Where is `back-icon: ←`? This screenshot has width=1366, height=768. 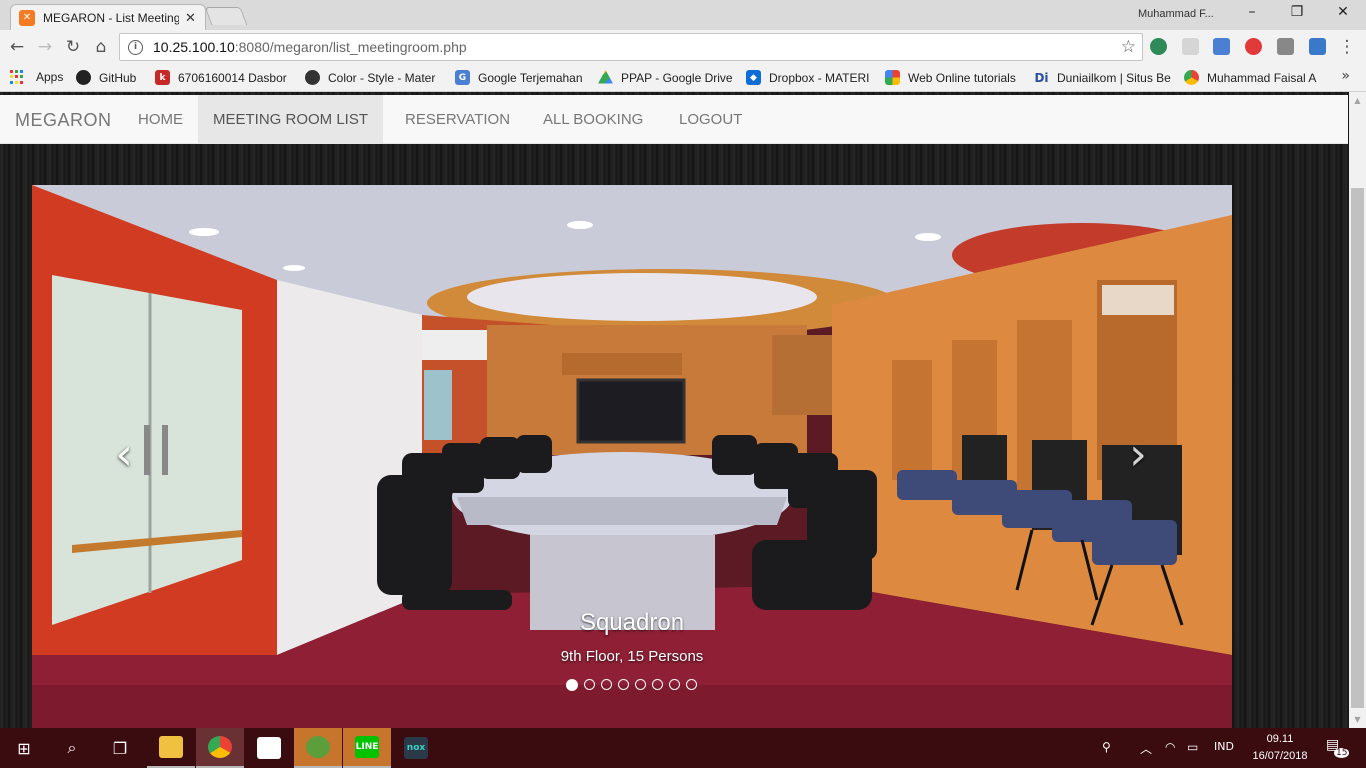
back-icon: ← is located at coordinates (17, 47).